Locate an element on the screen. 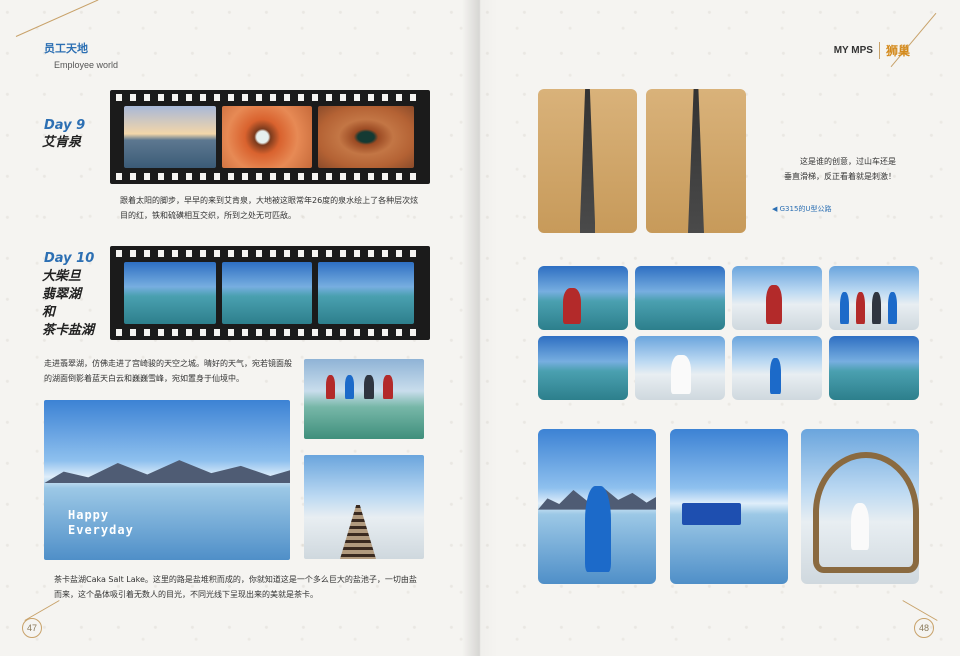  brand-name: MY MPS is located at coordinates (853, 50).